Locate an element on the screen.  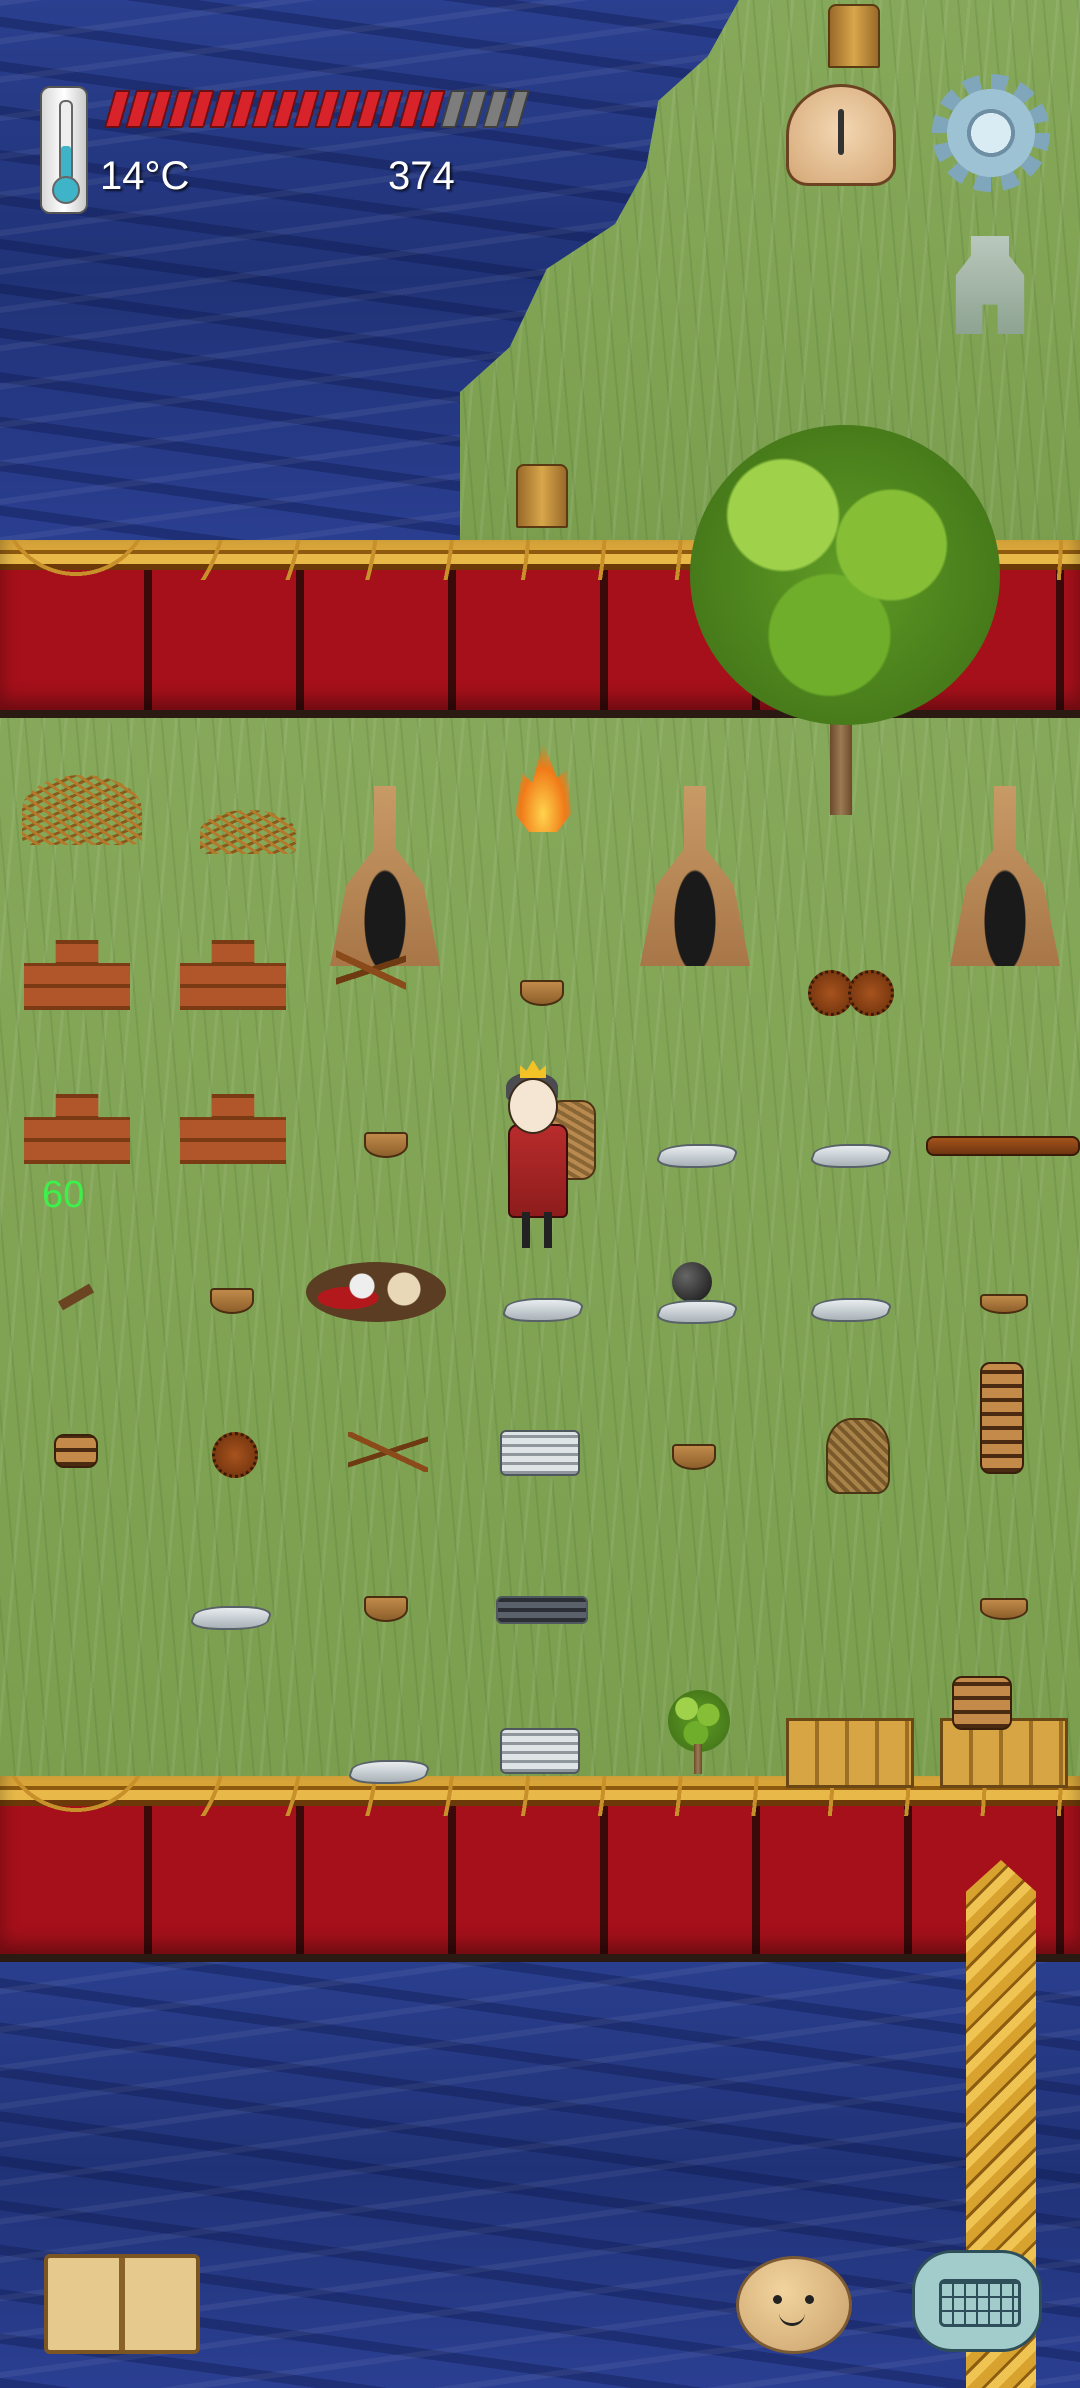
slate-stack is located at coordinates (542, 1610).